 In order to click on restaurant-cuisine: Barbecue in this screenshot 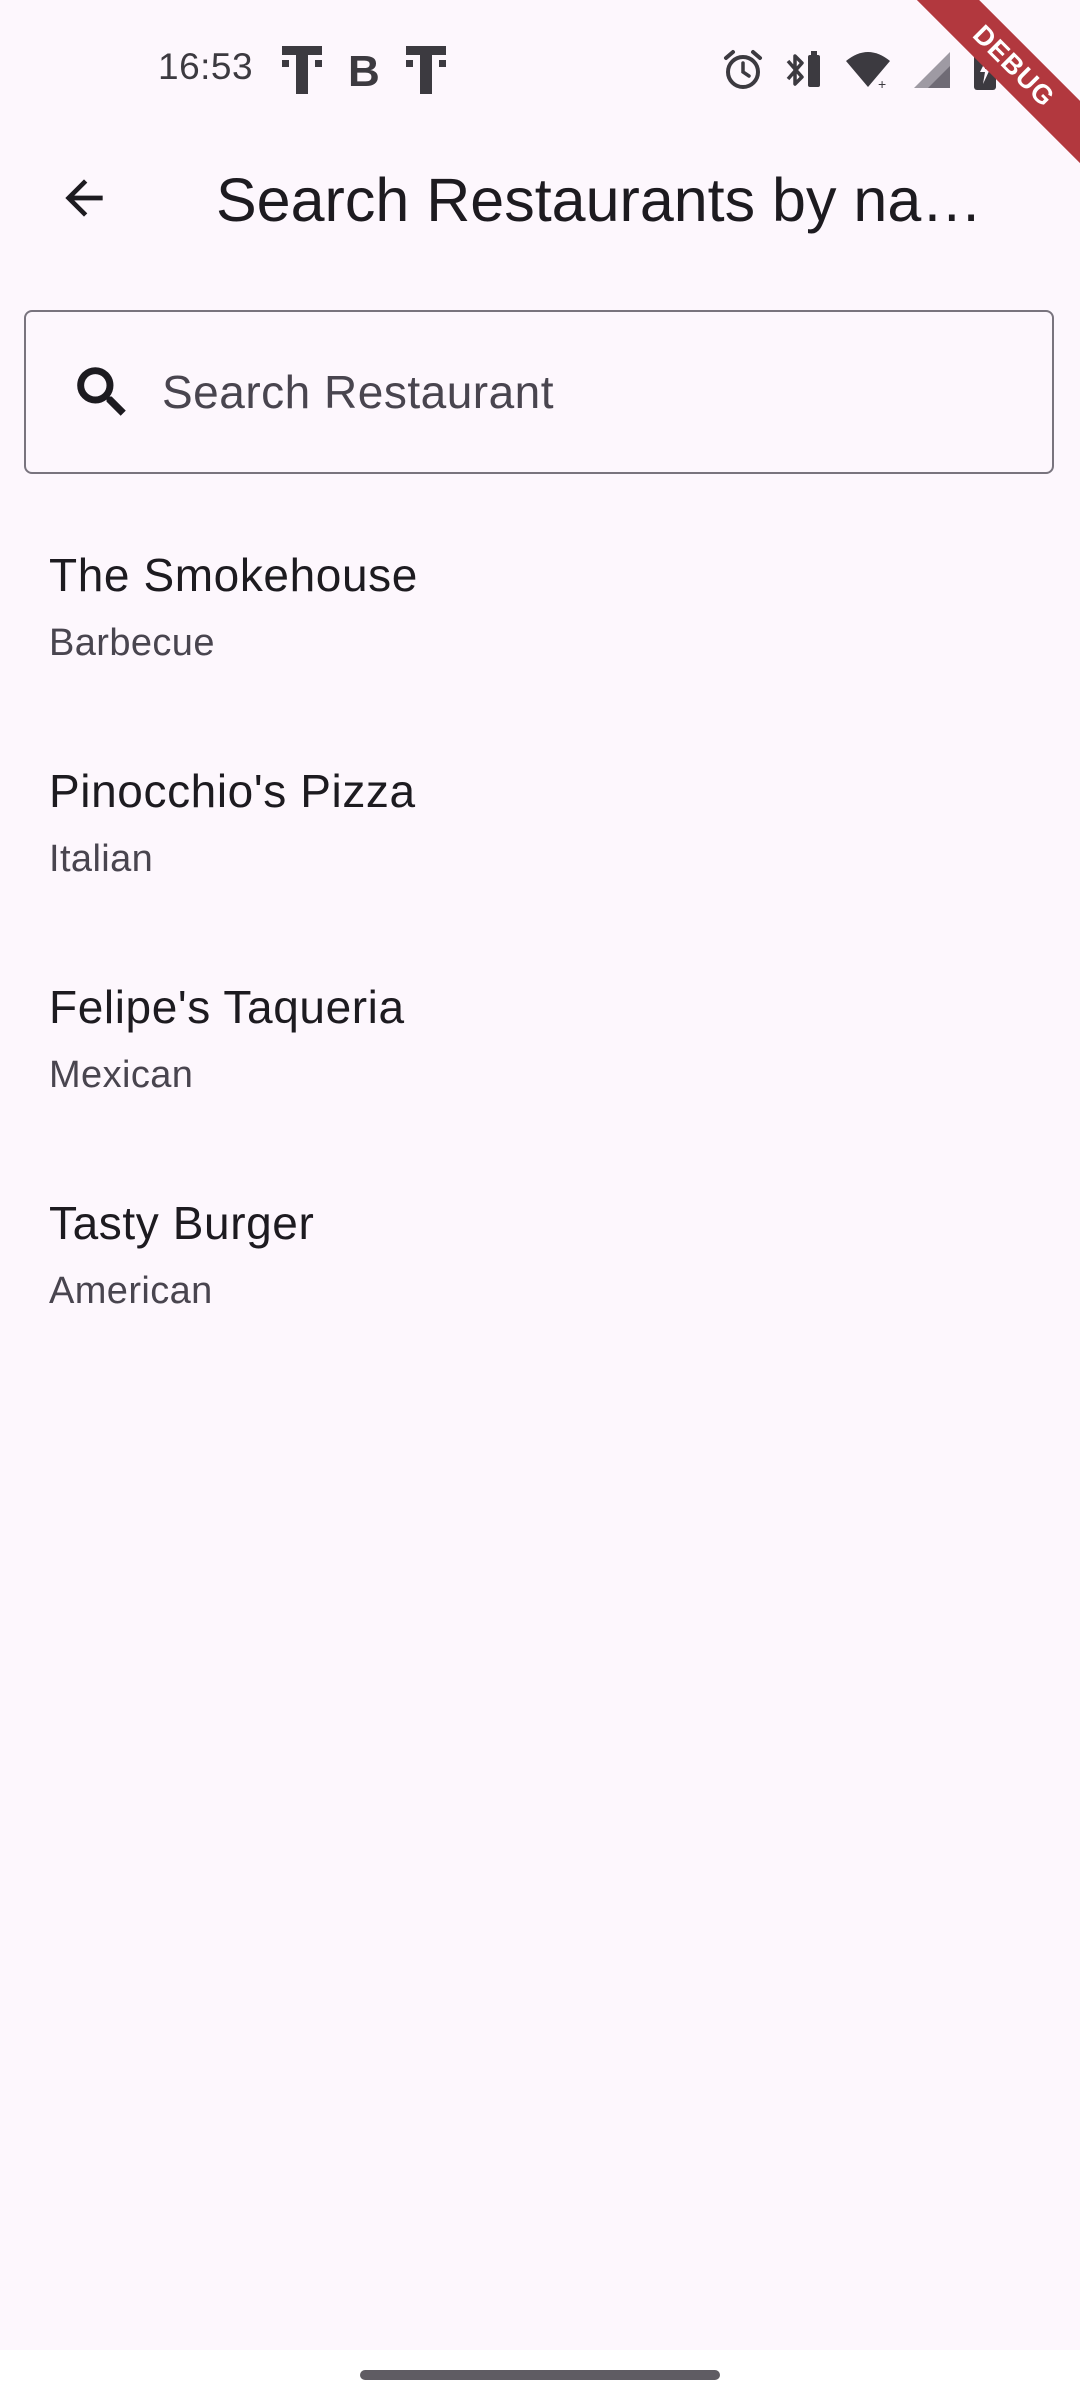, I will do `click(132, 643)`.